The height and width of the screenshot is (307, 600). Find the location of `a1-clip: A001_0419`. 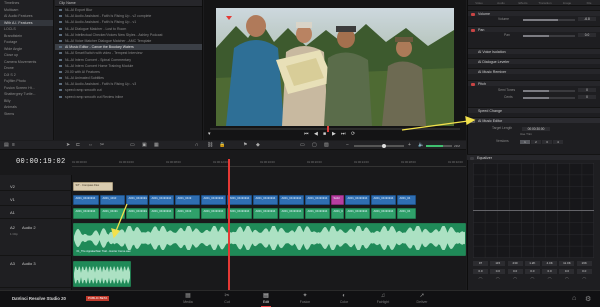

a1-clip: A001_0419 is located at coordinates (187, 213).